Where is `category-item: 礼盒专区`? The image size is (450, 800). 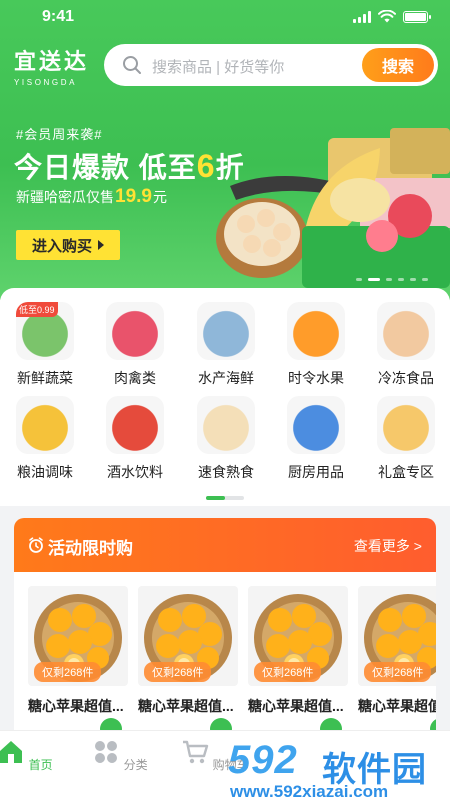
category-item: 礼盒专区 is located at coordinates (406, 439).